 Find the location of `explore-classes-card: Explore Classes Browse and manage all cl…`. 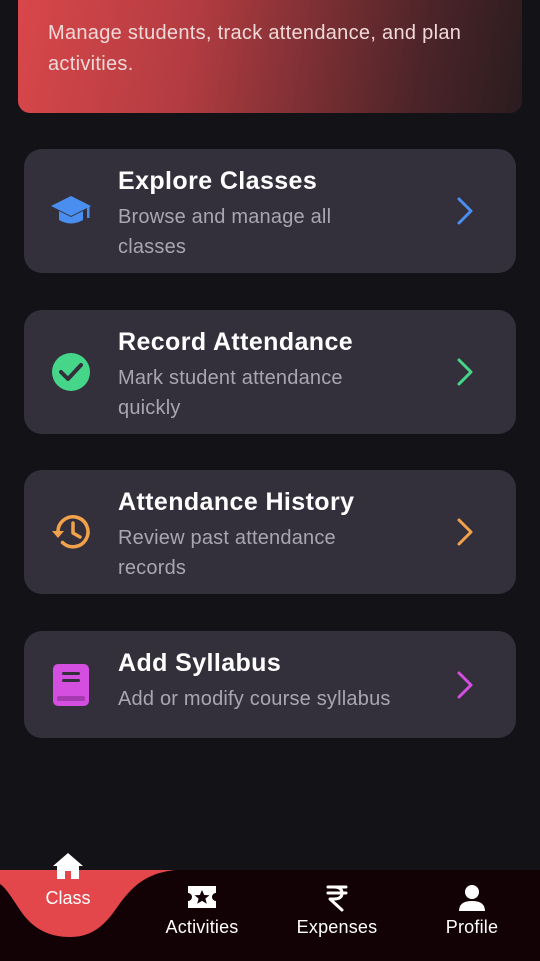

explore-classes-card: Explore Classes Browse and manage all cl… is located at coordinates (270, 211).